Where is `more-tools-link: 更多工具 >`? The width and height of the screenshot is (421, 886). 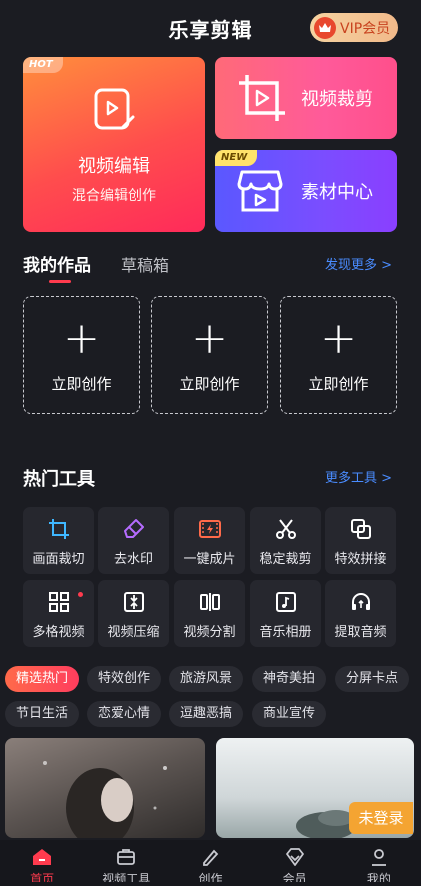
more-tools-link: 更多工具 > is located at coordinates (358, 476).